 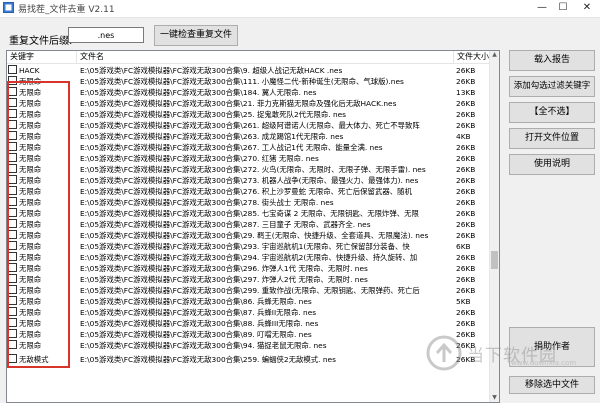 I want to click on add-filter-keyword-button: 添加勾选过滤关键字, so click(x=552, y=86).